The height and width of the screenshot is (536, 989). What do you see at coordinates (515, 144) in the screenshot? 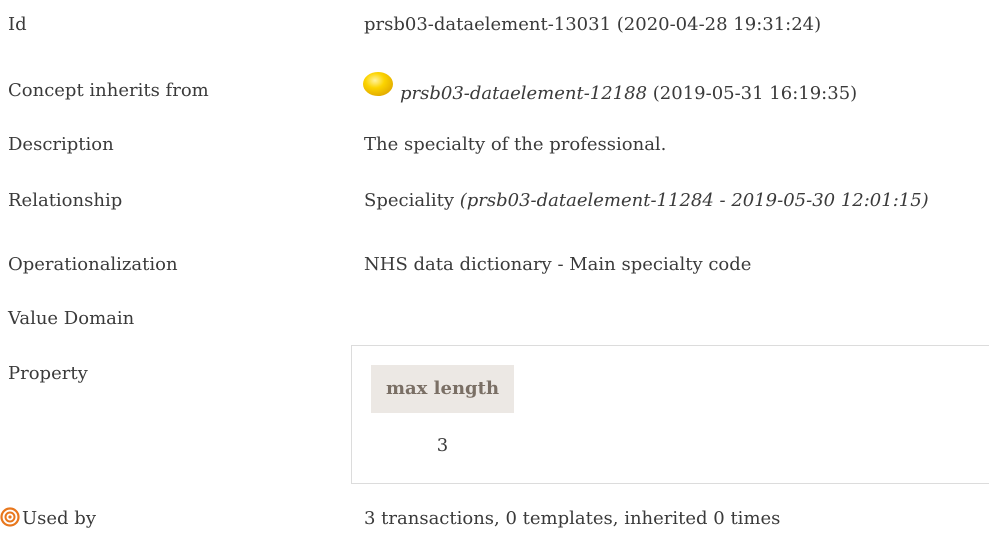
I see `description-value: The specialty of the professional.` at bounding box center [515, 144].